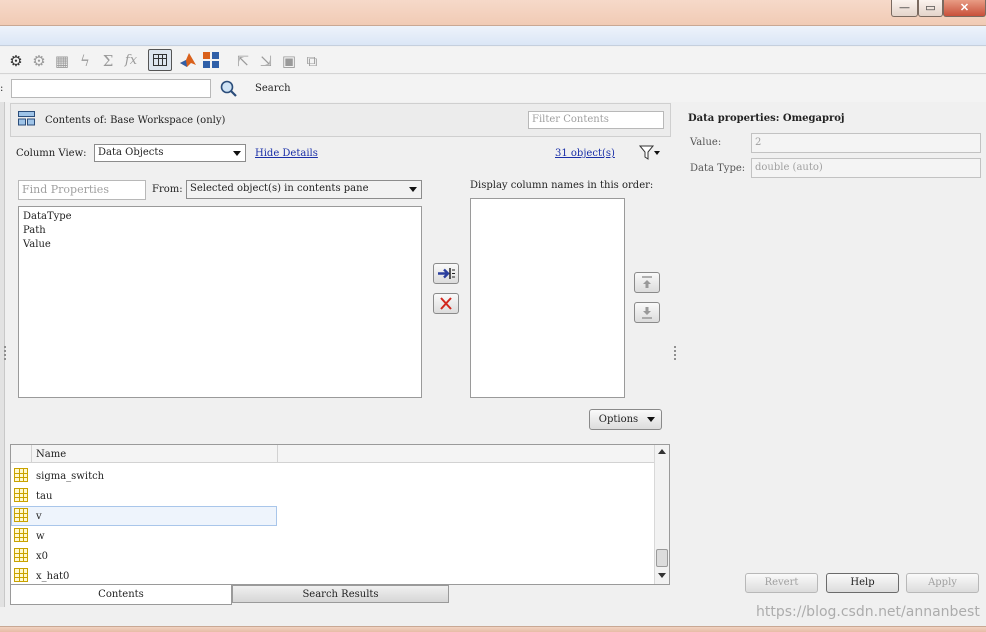 This screenshot has width=986, height=632. What do you see at coordinates (781, 583) in the screenshot?
I see `revert-button: Revert` at bounding box center [781, 583].